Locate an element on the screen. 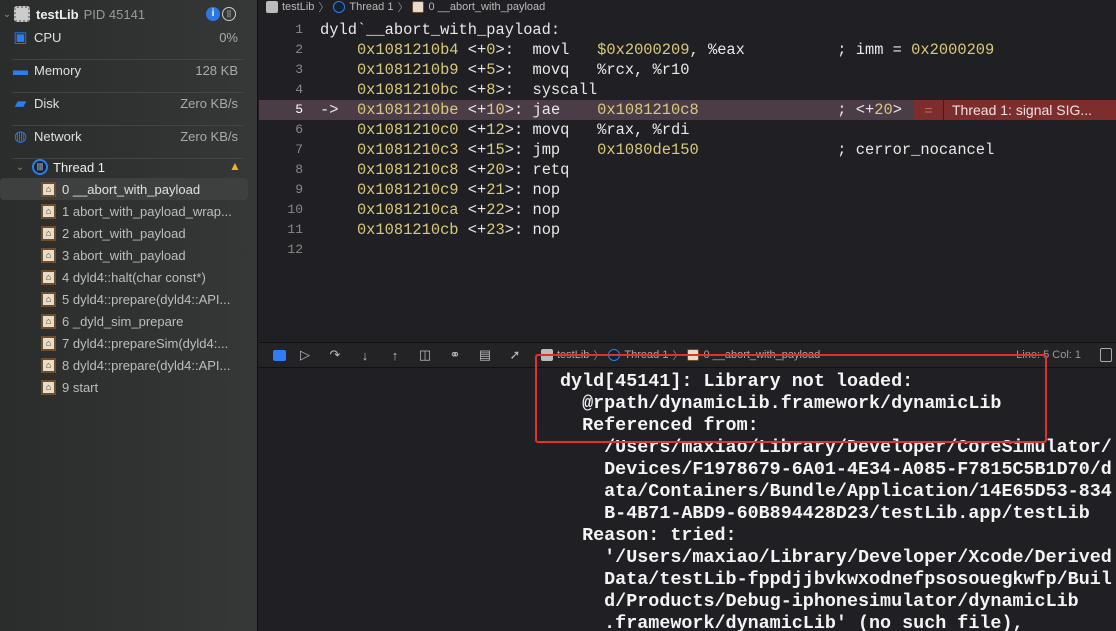 The image size is (1116, 631). location-icon: ➚ is located at coordinates (515, 355).